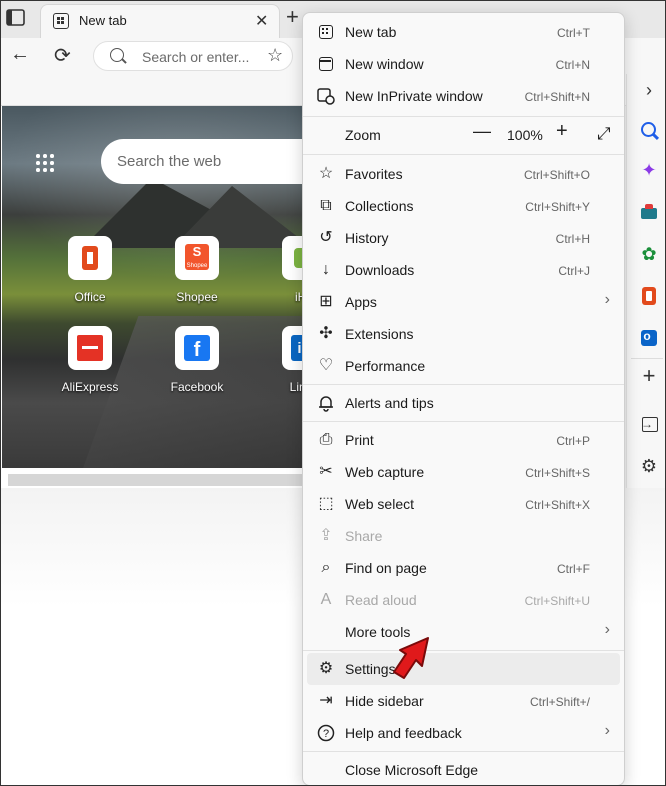  I want to click on sidebar-top, so click(646, 56).